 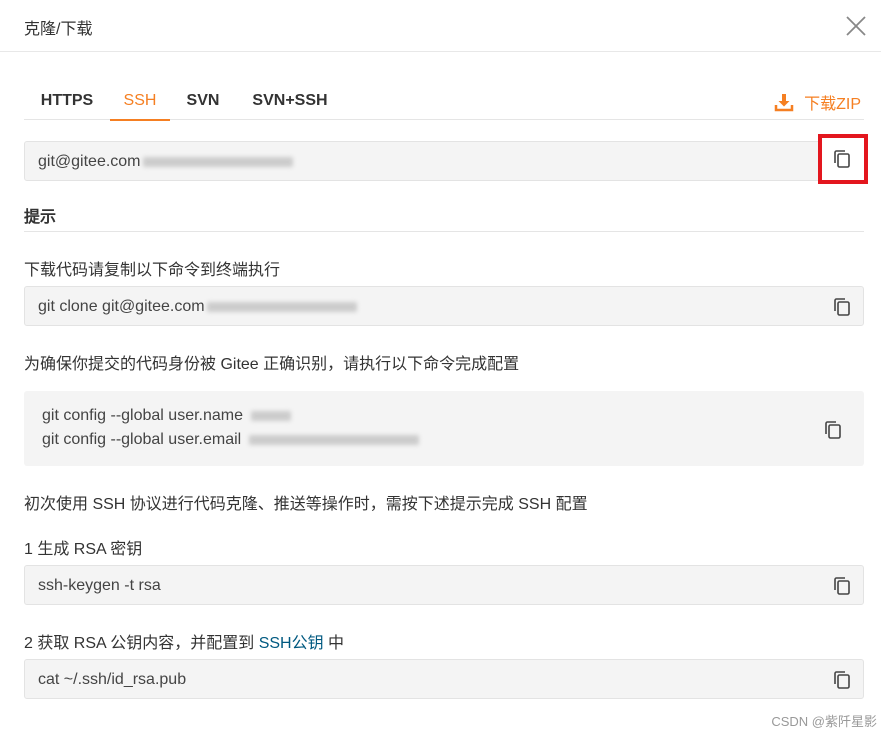 What do you see at coordinates (444, 231) in the screenshot?
I see `divider` at bounding box center [444, 231].